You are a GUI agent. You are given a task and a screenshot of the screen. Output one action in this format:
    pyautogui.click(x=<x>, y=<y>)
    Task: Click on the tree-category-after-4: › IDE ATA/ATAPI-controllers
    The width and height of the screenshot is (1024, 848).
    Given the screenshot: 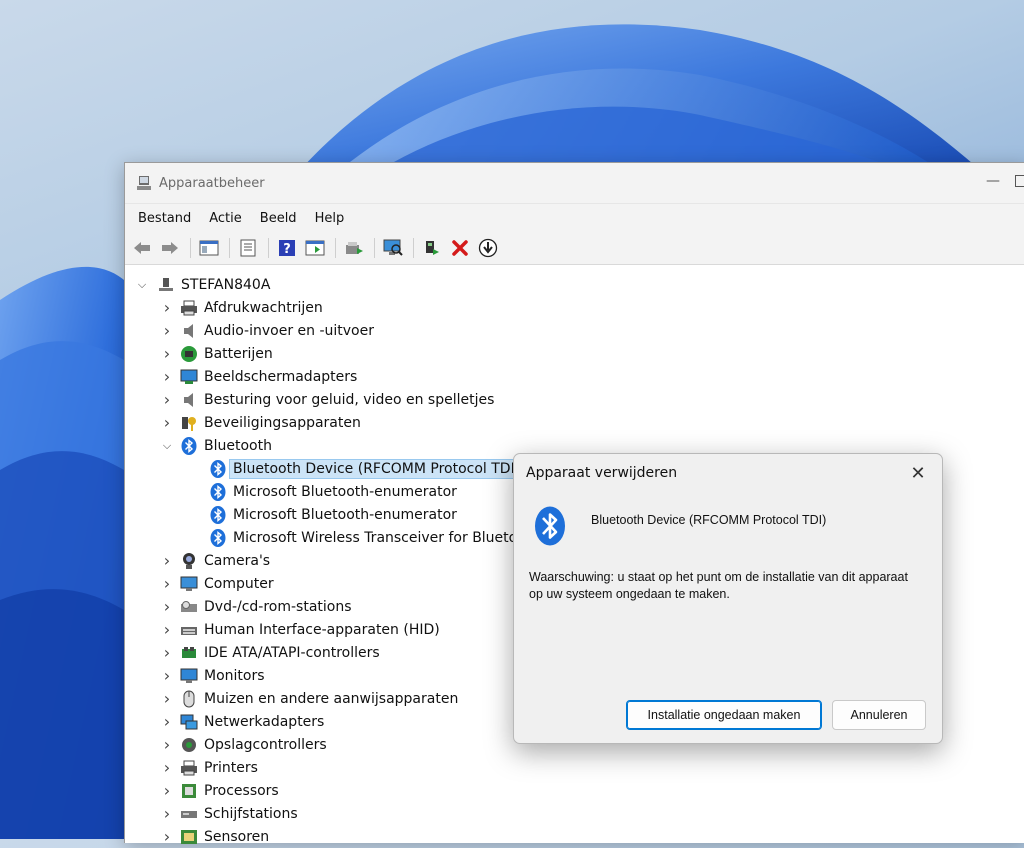 What is the action you would take?
    pyautogui.click(x=270, y=652)
    